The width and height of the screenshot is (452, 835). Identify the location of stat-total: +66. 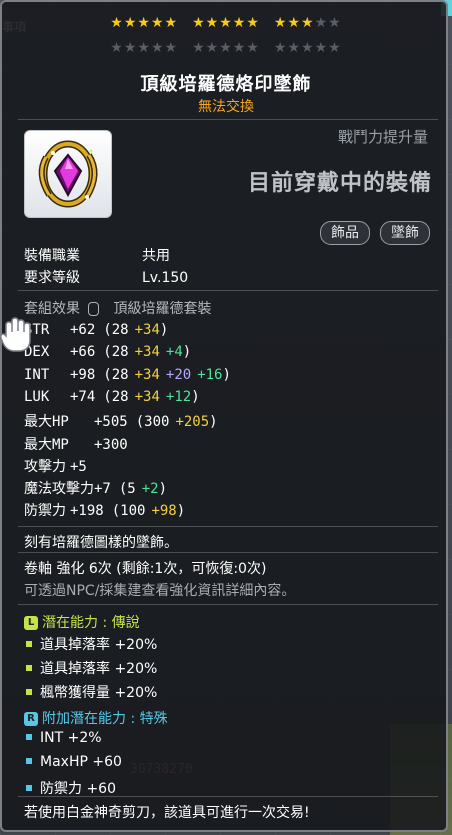
(83, 352).